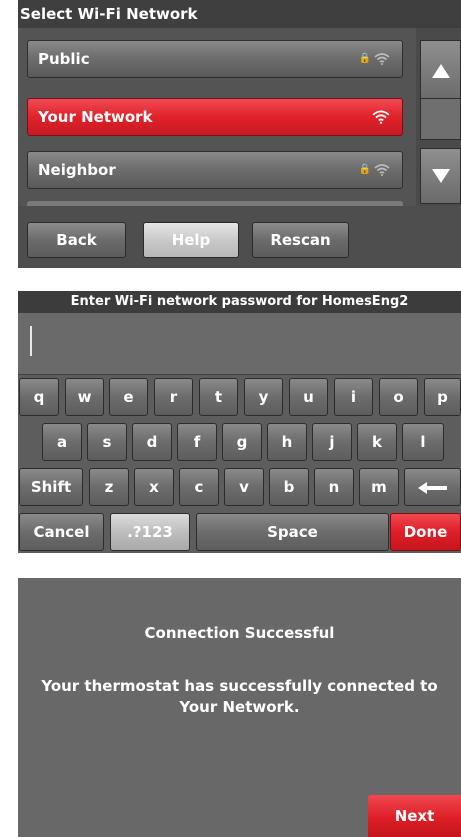 This screenshot has height=837, width=461. I want to click on triangle-down-icon, so click(440, 176).